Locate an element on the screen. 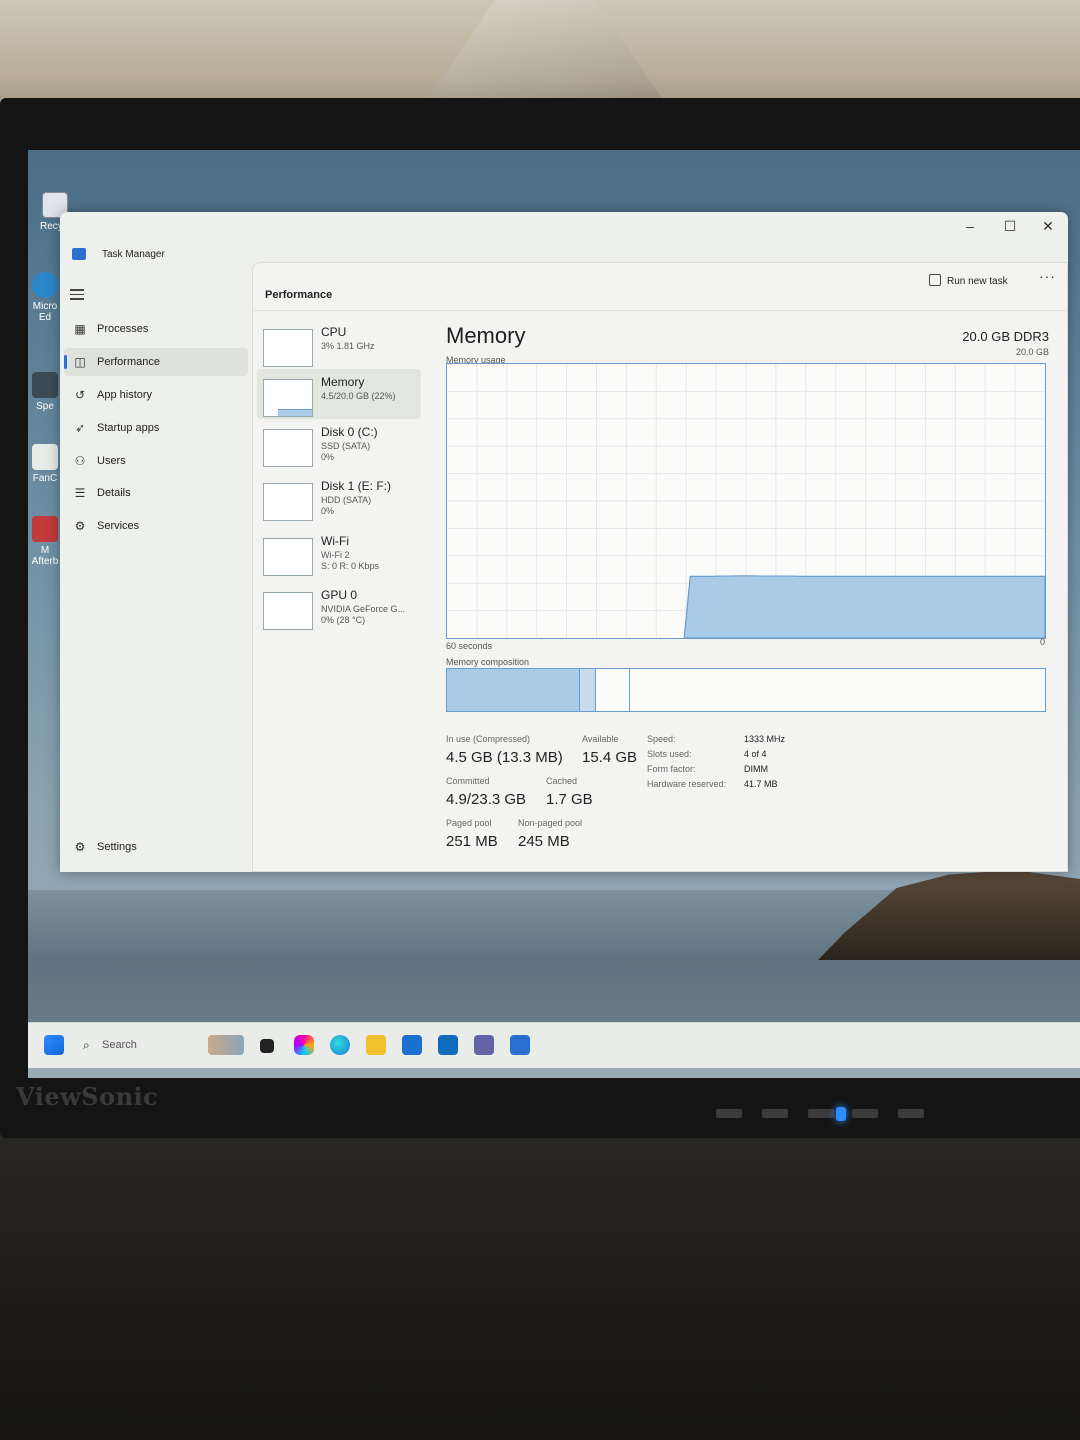 This screenshot has height=1440, width=1080. device-gpu-0: GPU 0 NVIDIA GeForce G... 0% (28 °C) is located at coordinates (339, 607).